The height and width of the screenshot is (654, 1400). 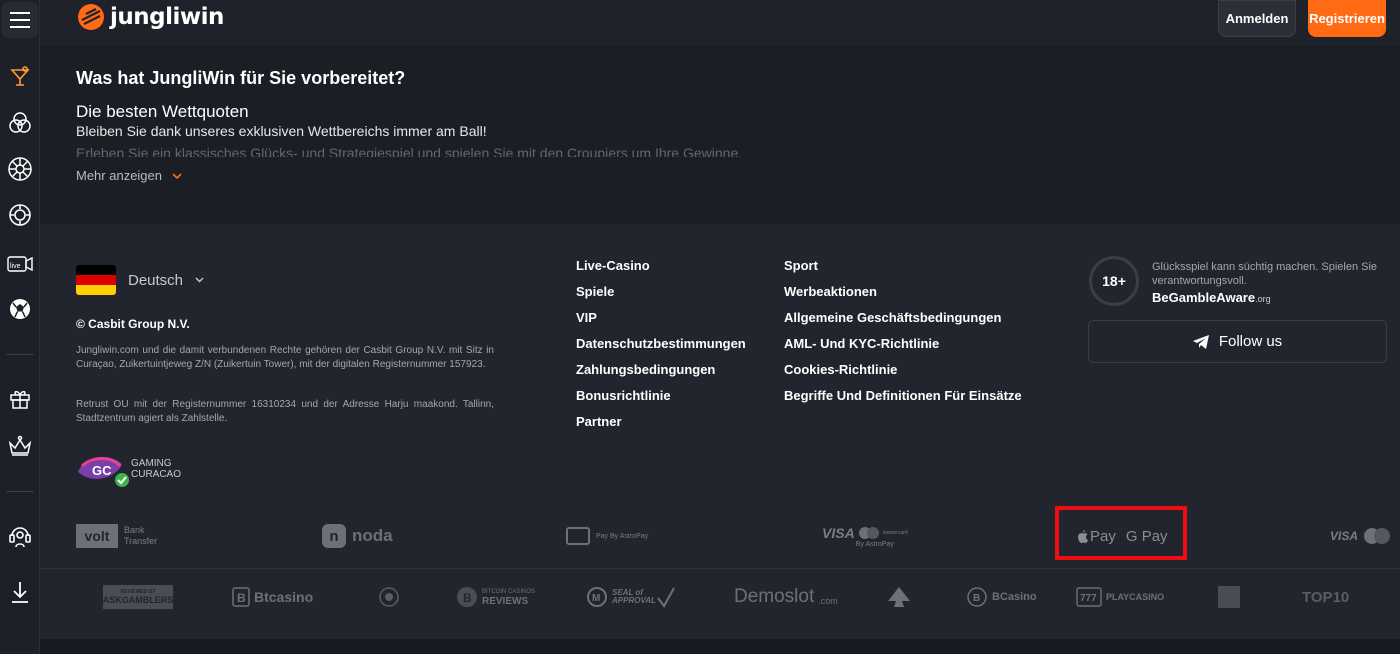 What do you see at coordinates (874, 544) in the screenshot?
I see `visa-sub-label: By AstroPay` at bounding box center [874, 544].